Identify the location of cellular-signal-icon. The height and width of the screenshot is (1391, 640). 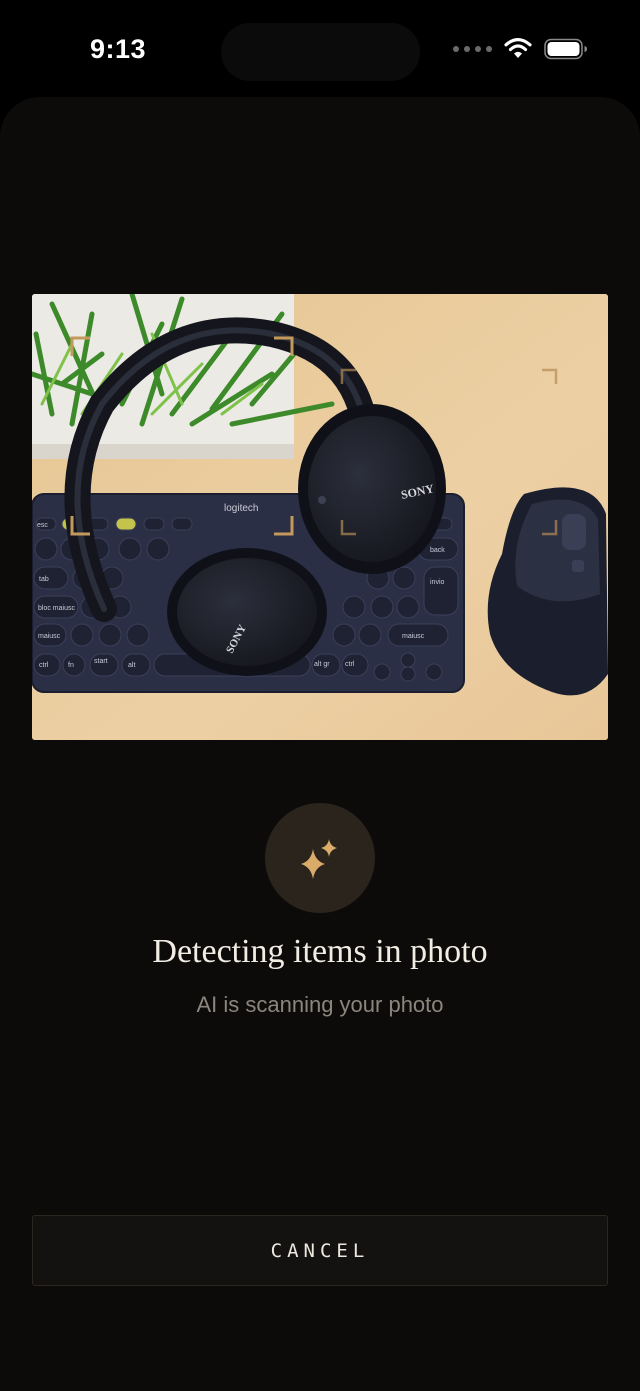
(472, 49).